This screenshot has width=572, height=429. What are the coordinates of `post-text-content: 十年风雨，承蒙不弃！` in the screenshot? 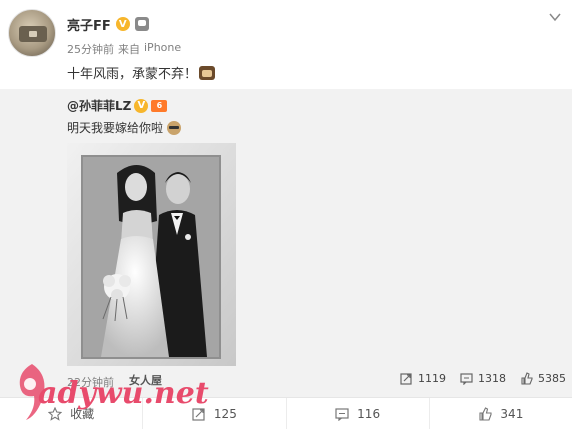 It's located at (132, 74).